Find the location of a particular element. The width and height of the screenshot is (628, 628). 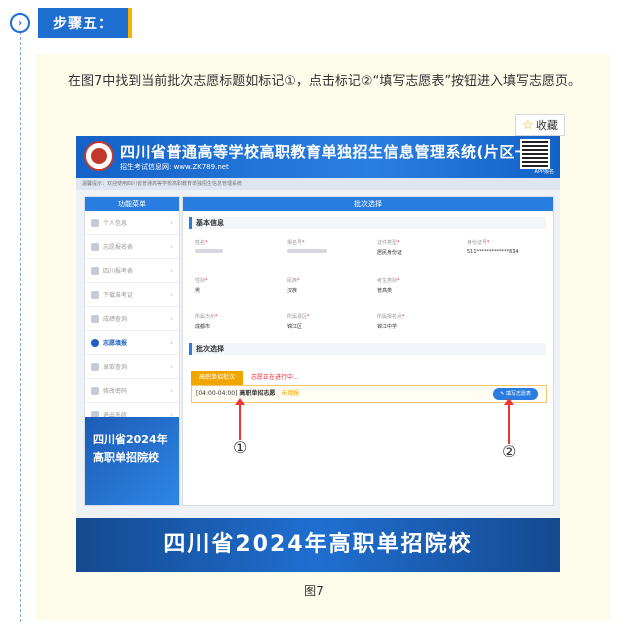

step-label: 步骤五： is located at coordinates (85, 23).